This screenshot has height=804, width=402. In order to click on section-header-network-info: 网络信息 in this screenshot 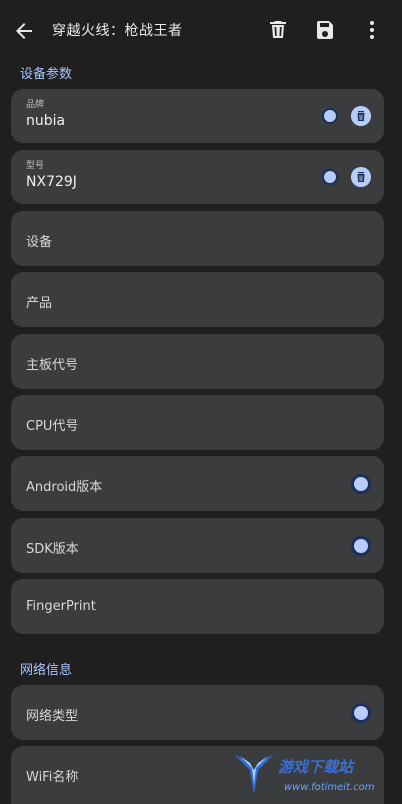, I will do `click(46, 670)`.